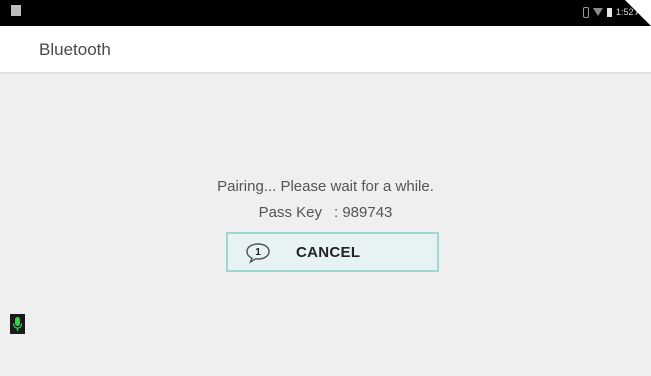 The image size is (651, 376). Describe the element at coordinates (17, 324) in the screenshot. I see `microphone-icon` at that location.